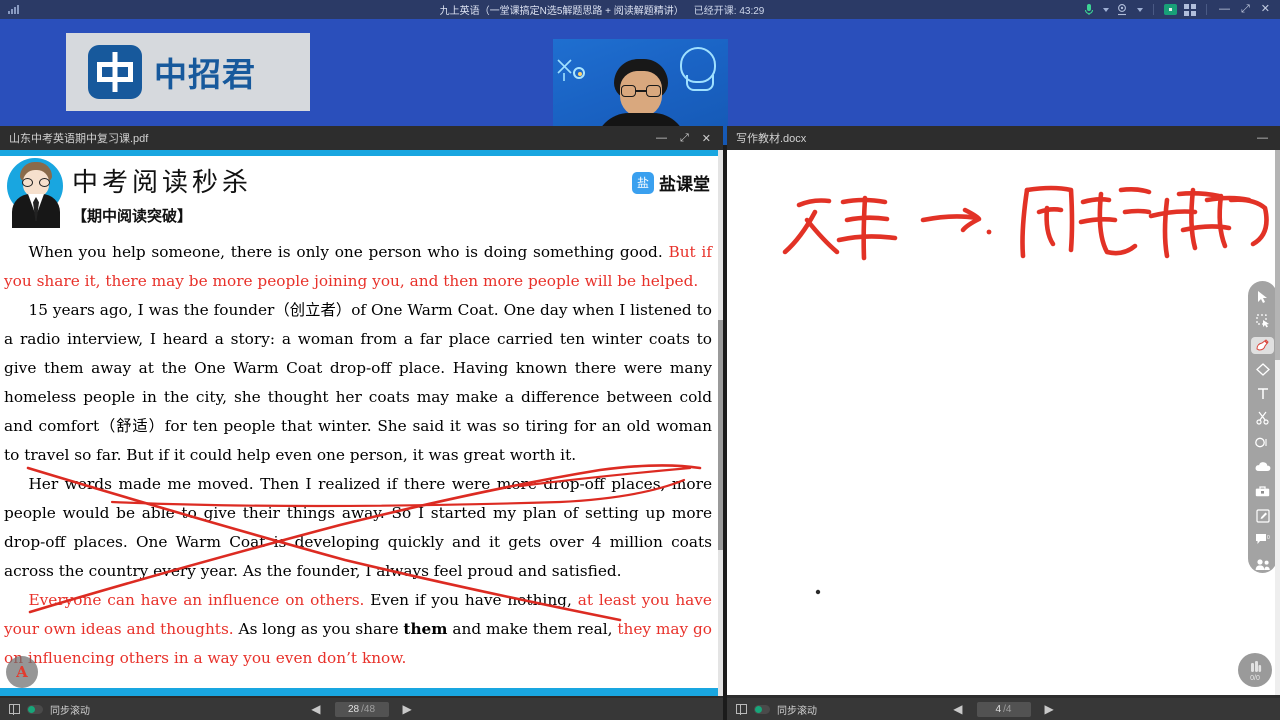  I want to click on close-button: ✕, so click(1265, 9).